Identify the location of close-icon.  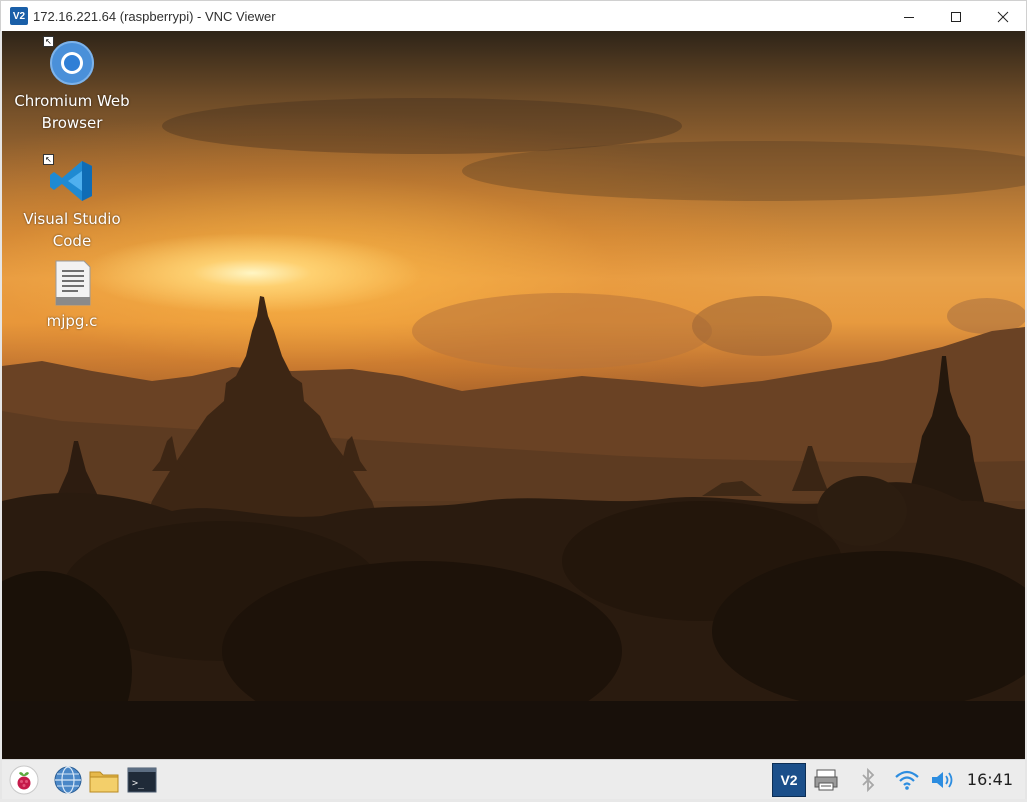
(1002, 16).